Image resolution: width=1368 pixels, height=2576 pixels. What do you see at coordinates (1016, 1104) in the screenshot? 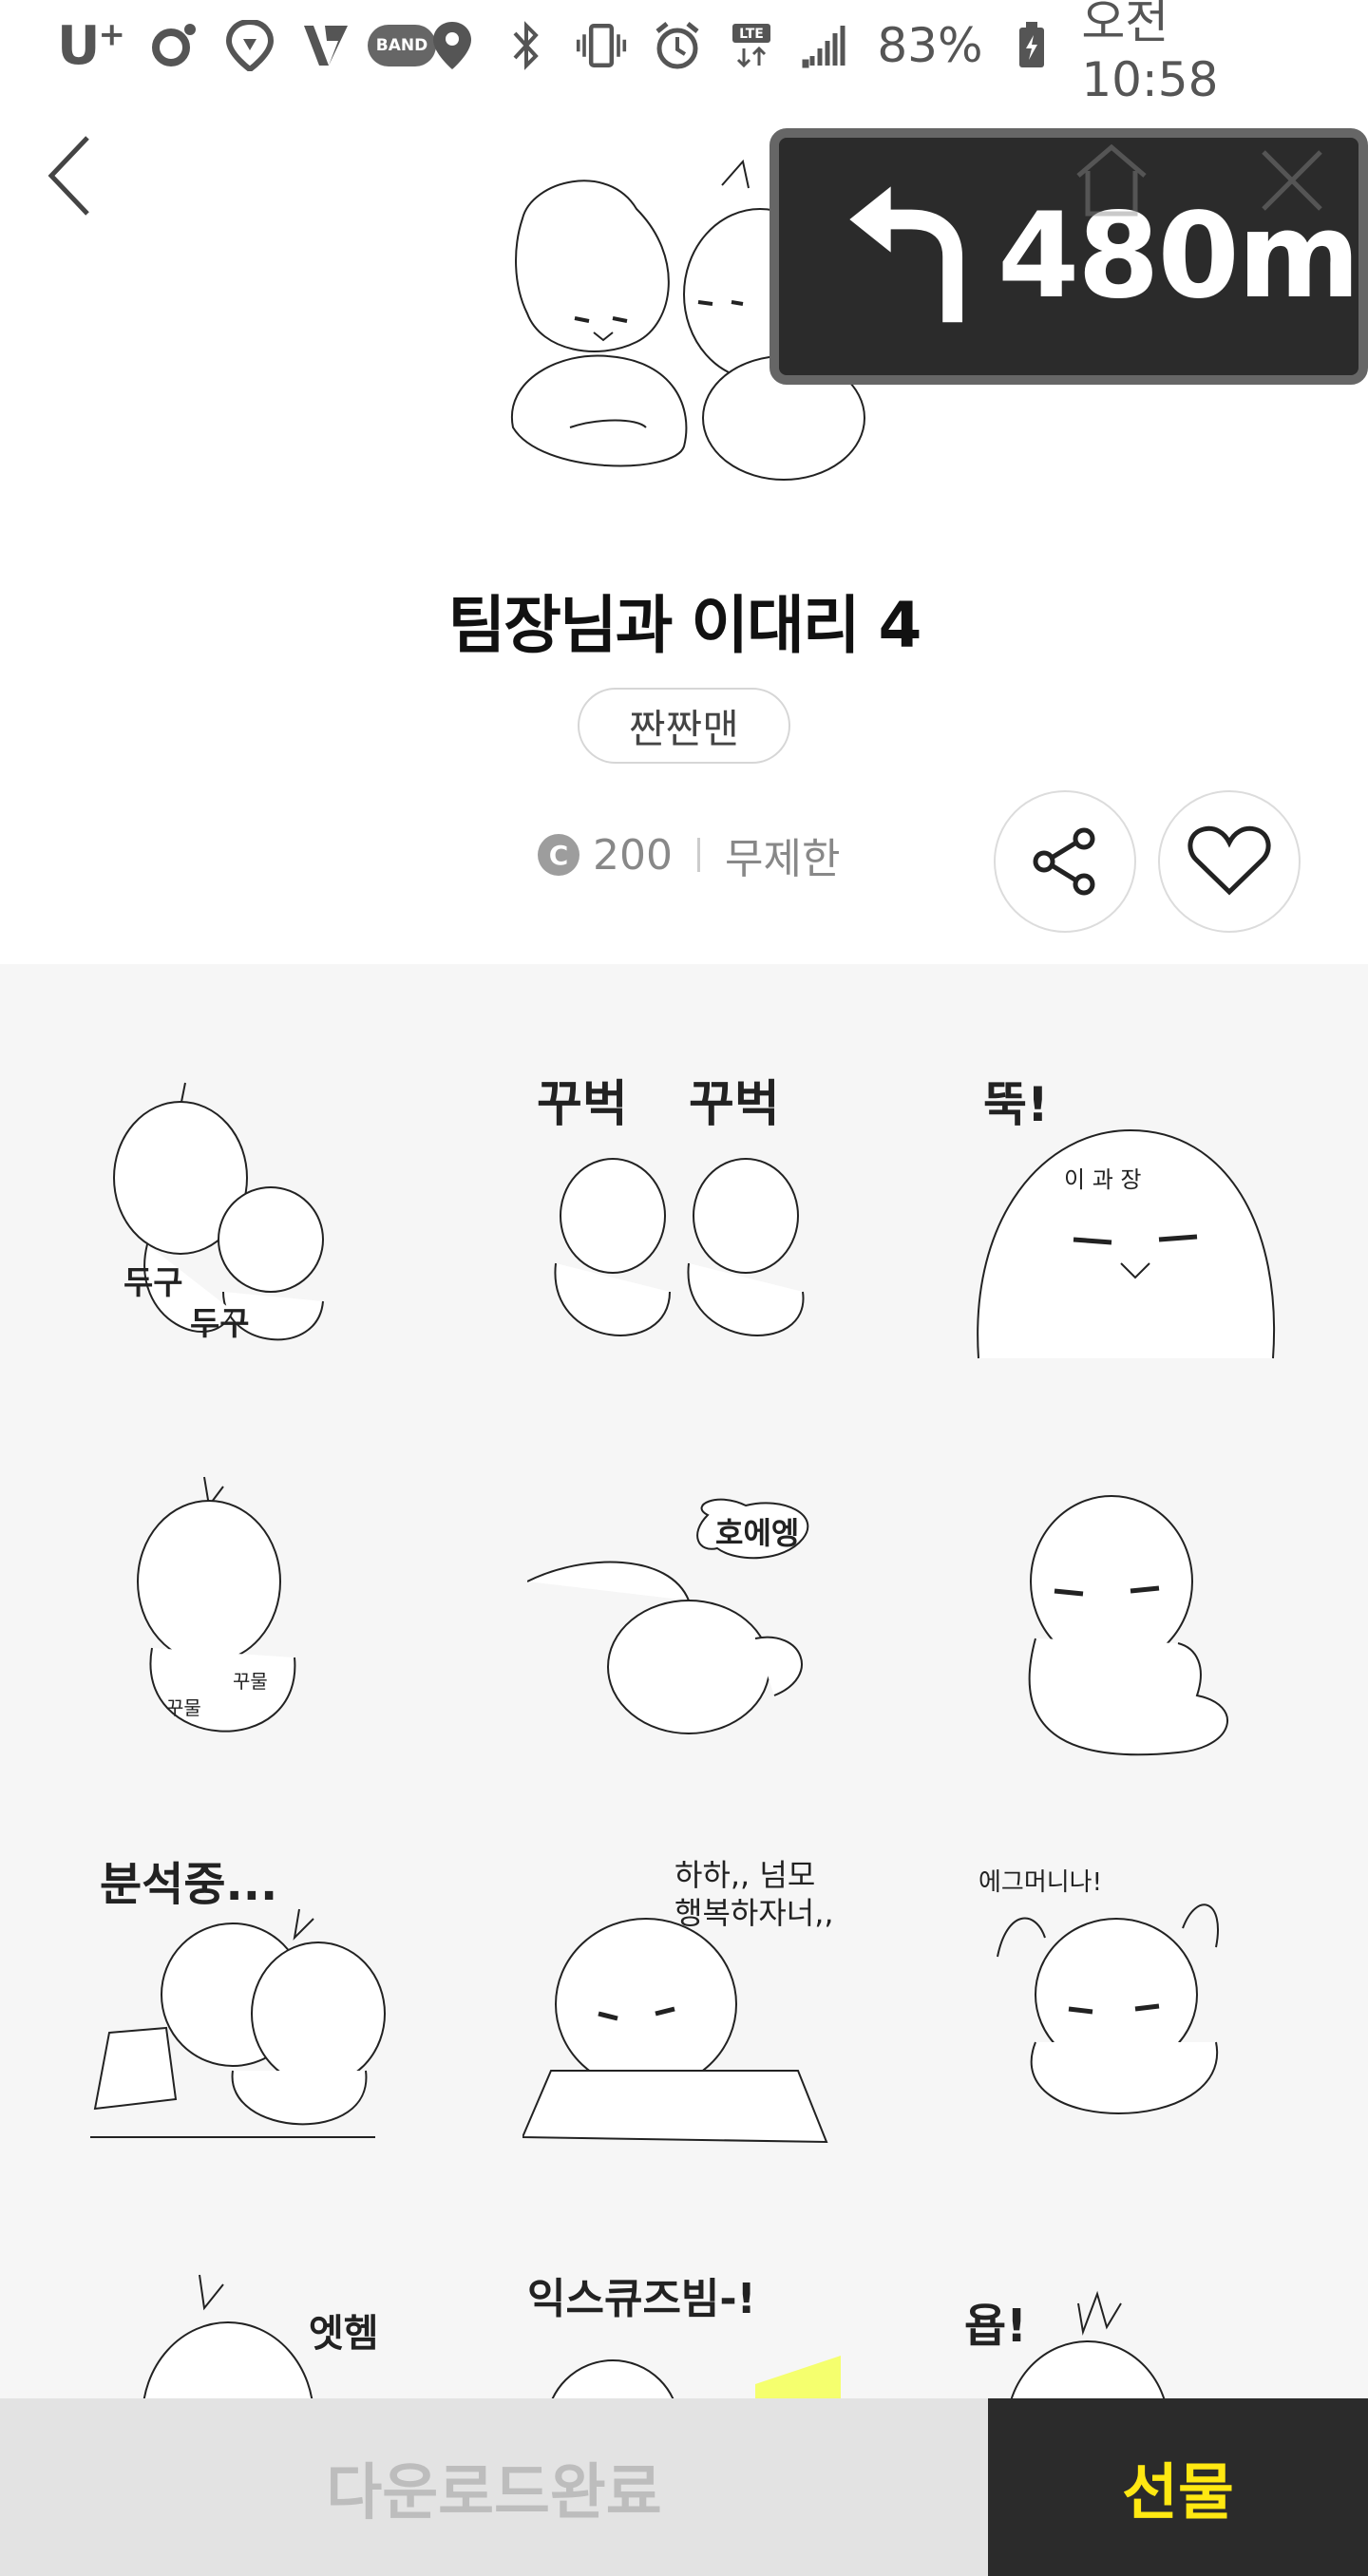
I see `svg-text: 뚝!` at bounding box center [1016, 1104].